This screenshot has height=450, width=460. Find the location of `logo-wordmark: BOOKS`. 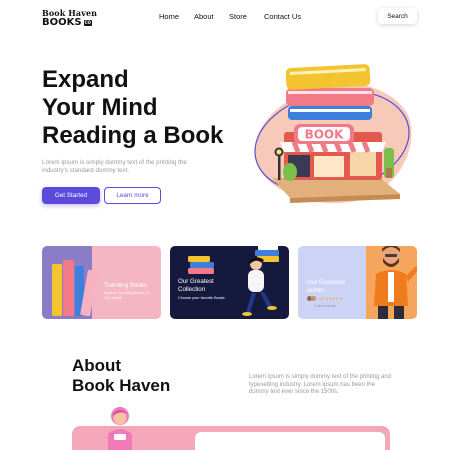

logo-wordmark: BOOKS is located at coordinates (62, 22).